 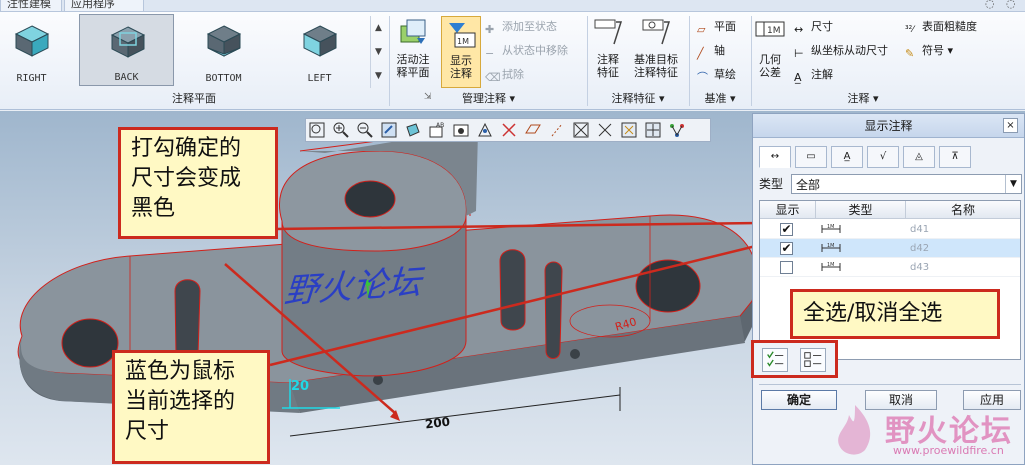 I want to click on ordinate-dimension-icon: ⊢, so click(x=799, y=53).